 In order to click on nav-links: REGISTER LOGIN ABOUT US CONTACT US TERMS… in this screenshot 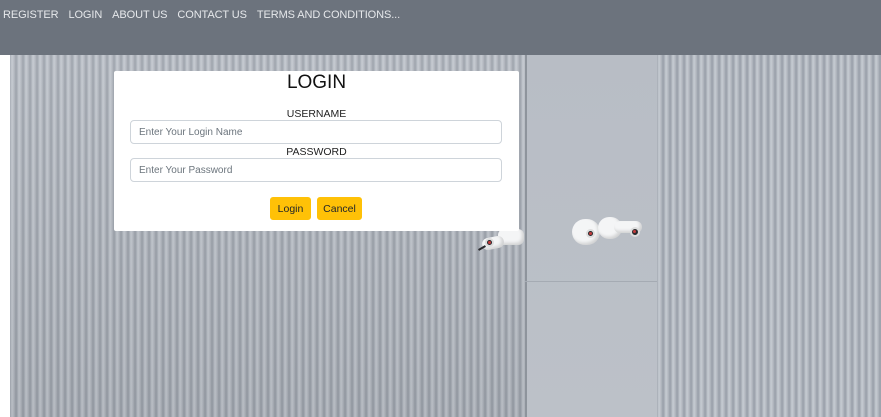, I will do `click(201, 15)`.